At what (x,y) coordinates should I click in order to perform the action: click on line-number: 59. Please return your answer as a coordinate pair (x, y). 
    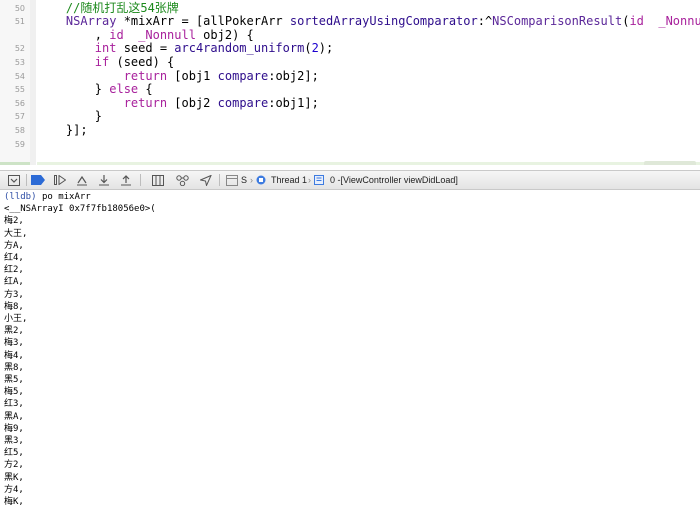
    Looking at the image, I should click on (12, 145).